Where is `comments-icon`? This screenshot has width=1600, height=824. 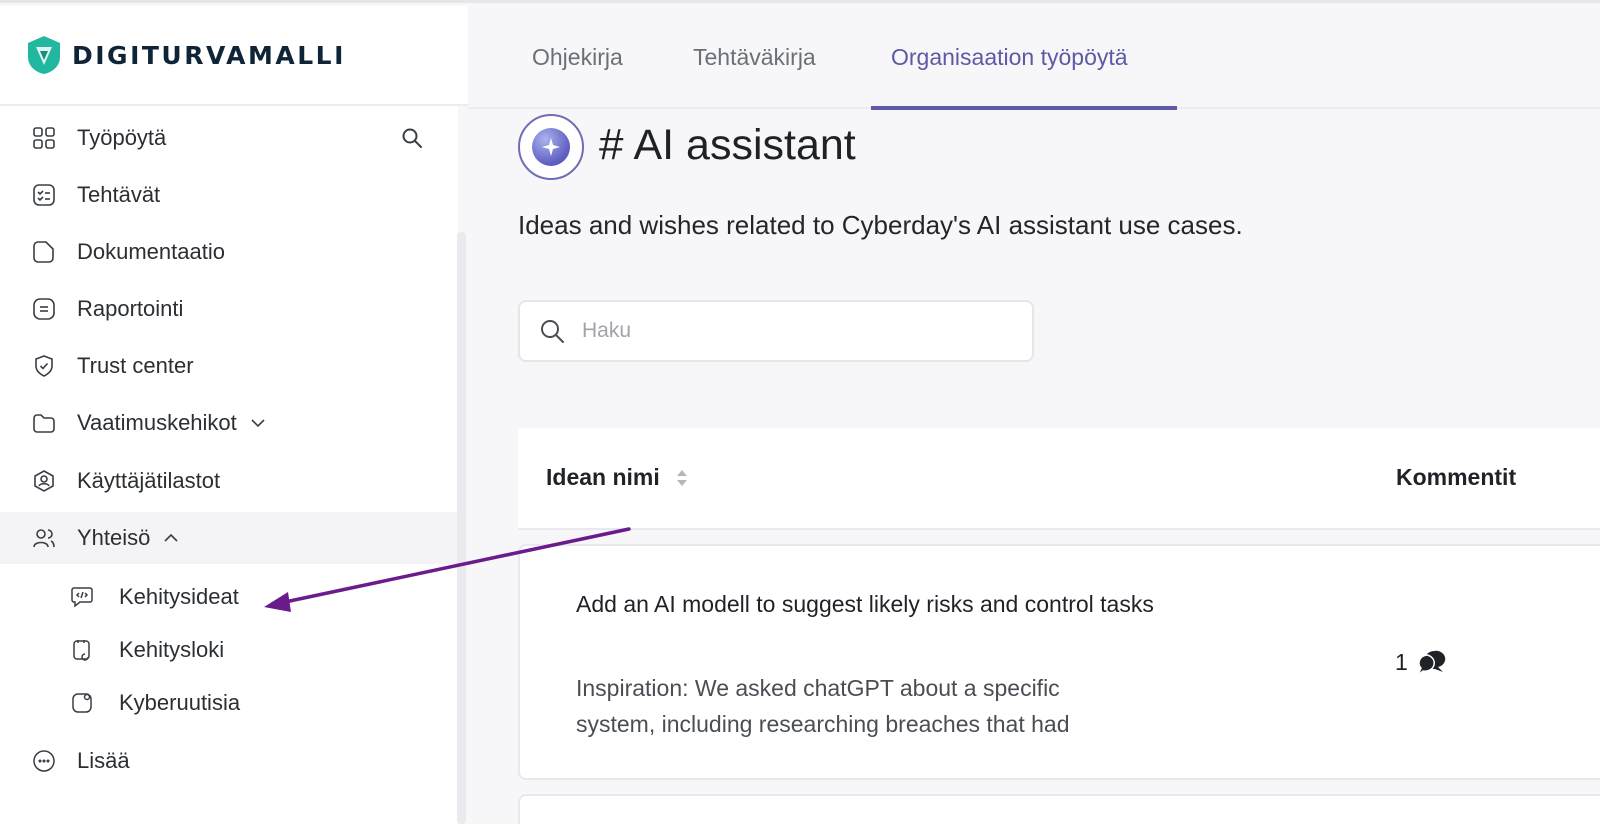 comments-icon is located at coordinates (1431, 663).